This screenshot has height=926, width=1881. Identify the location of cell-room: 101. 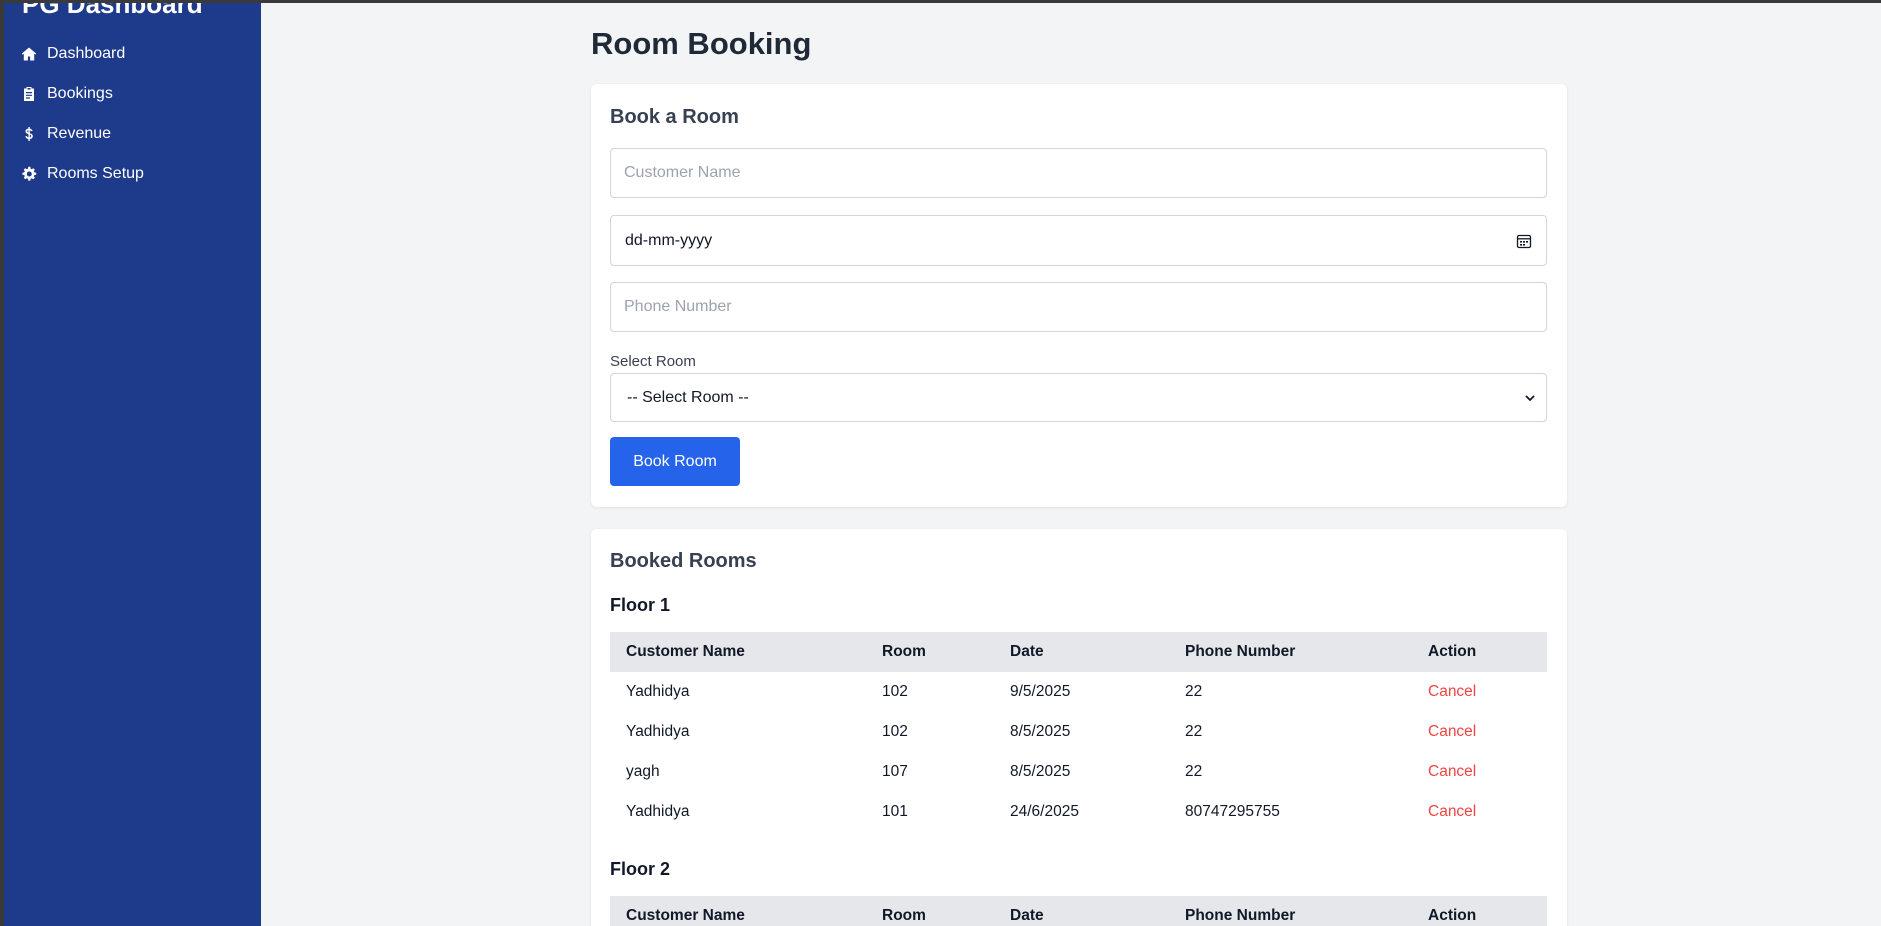
(895, 811).